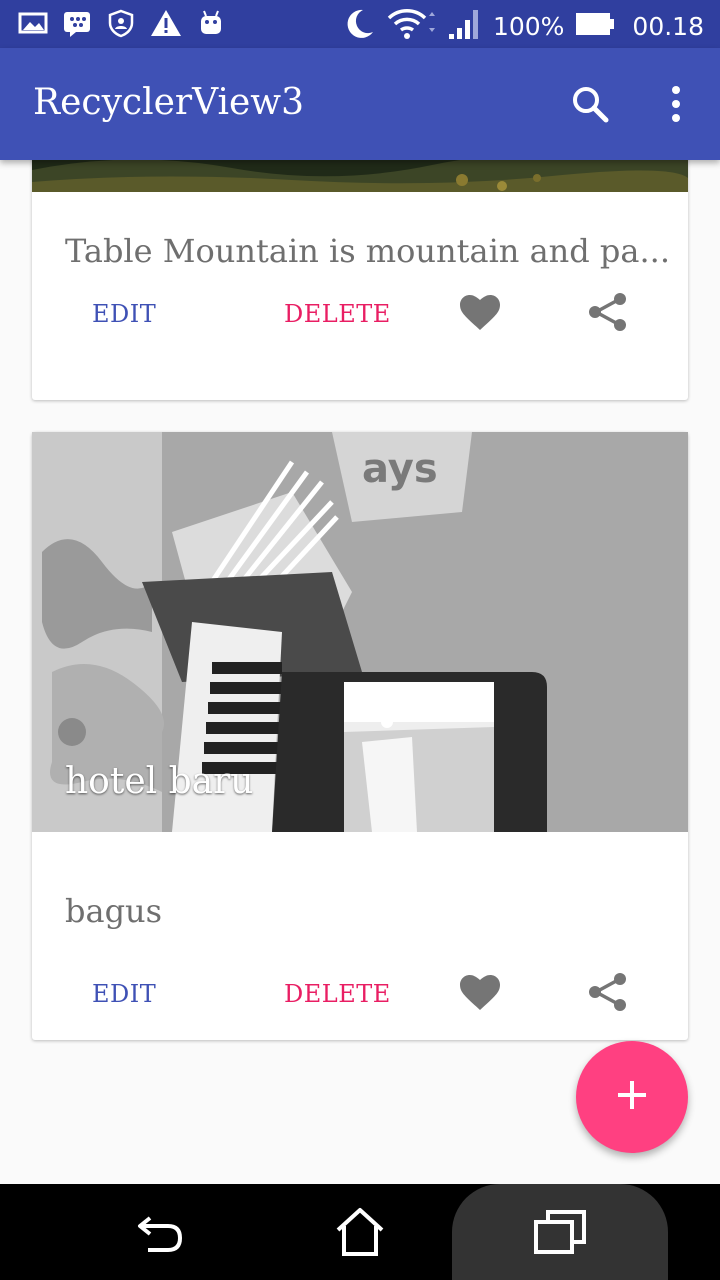 Image resolution: width=720 pixels, height=1280 pixels. I want to click on bbm-icon, so click(77, 23).